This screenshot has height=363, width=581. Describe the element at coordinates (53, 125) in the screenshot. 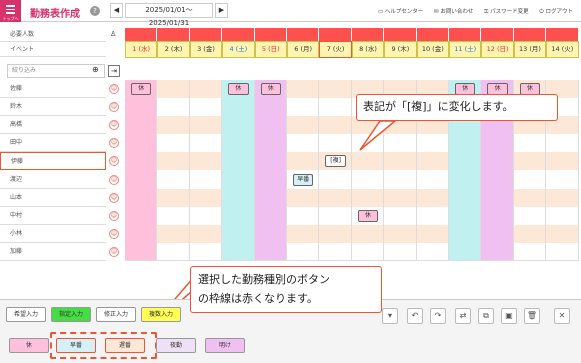

I see `staff-name: 高橋` at that location.